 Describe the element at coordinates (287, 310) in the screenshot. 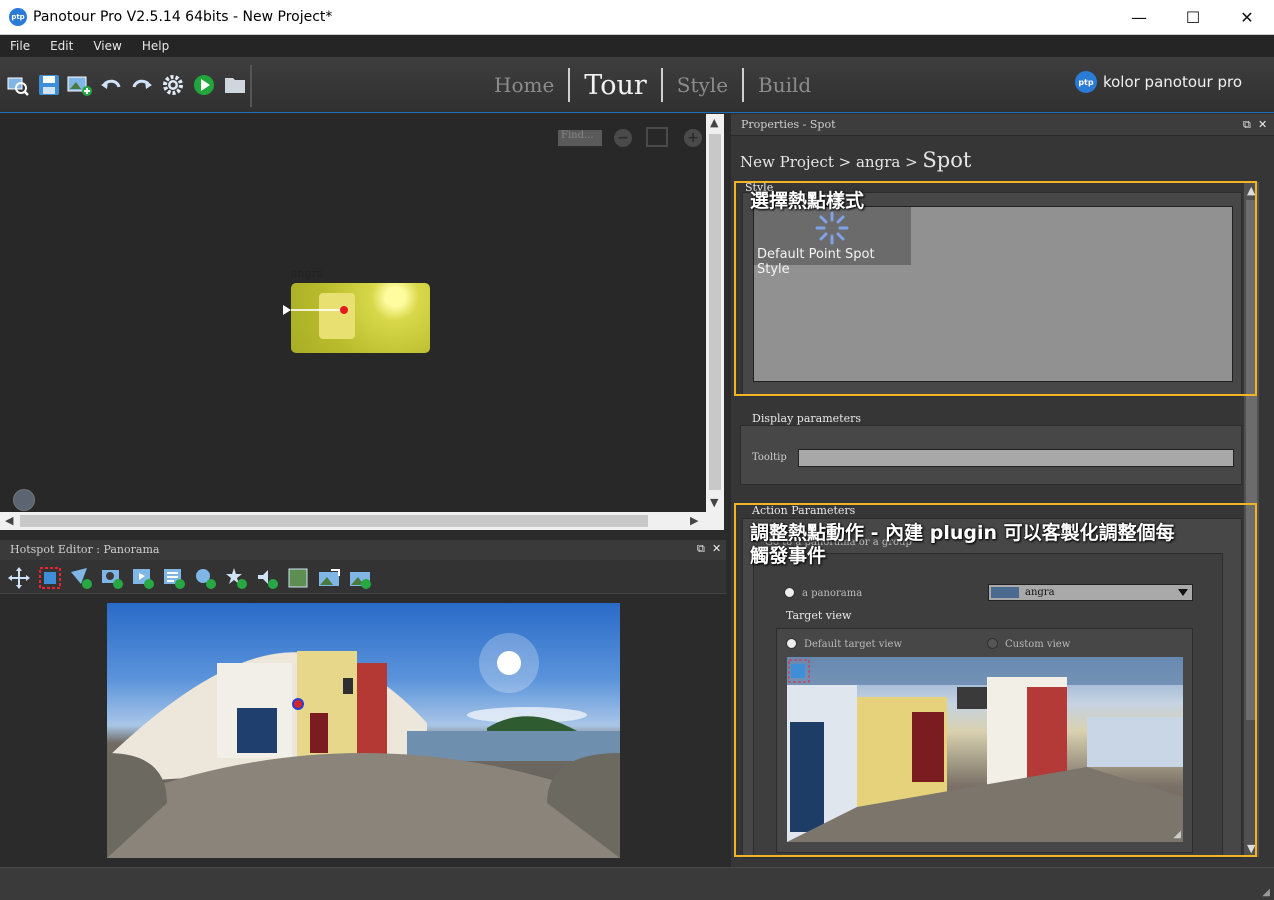

I see `start-arrow-icon` at that location.